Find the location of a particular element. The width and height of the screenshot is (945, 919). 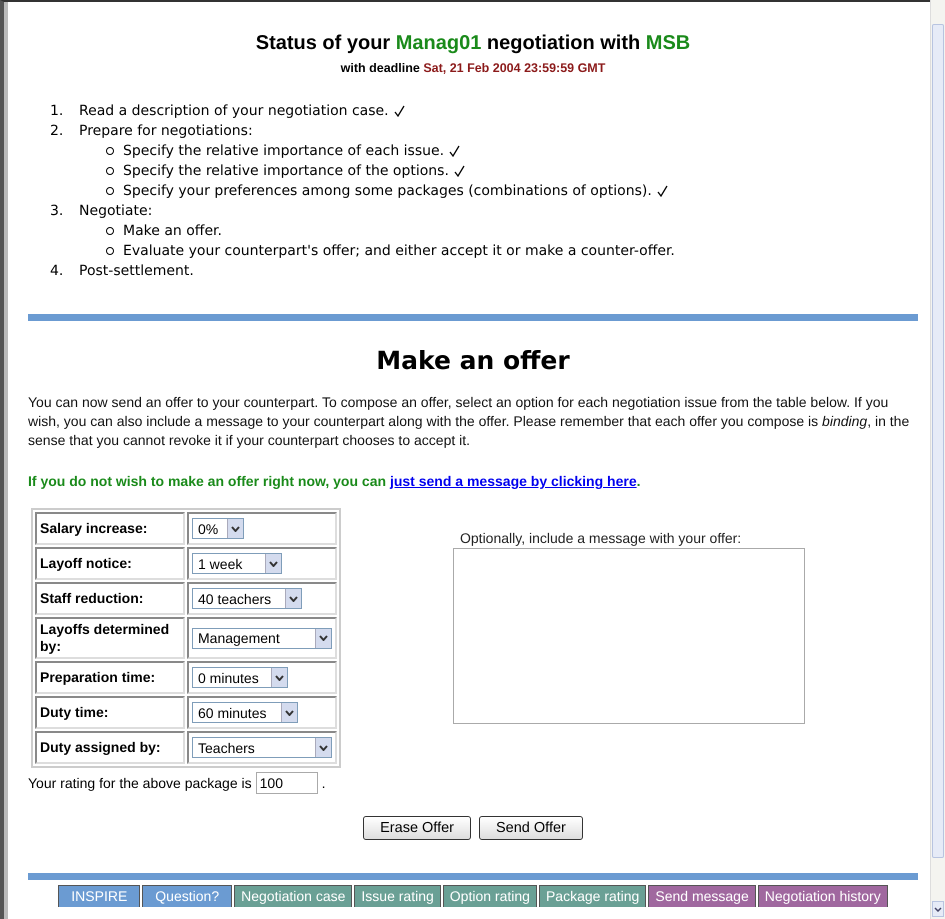

option-dropdown: Teachers is located at coordinates (262, 747).